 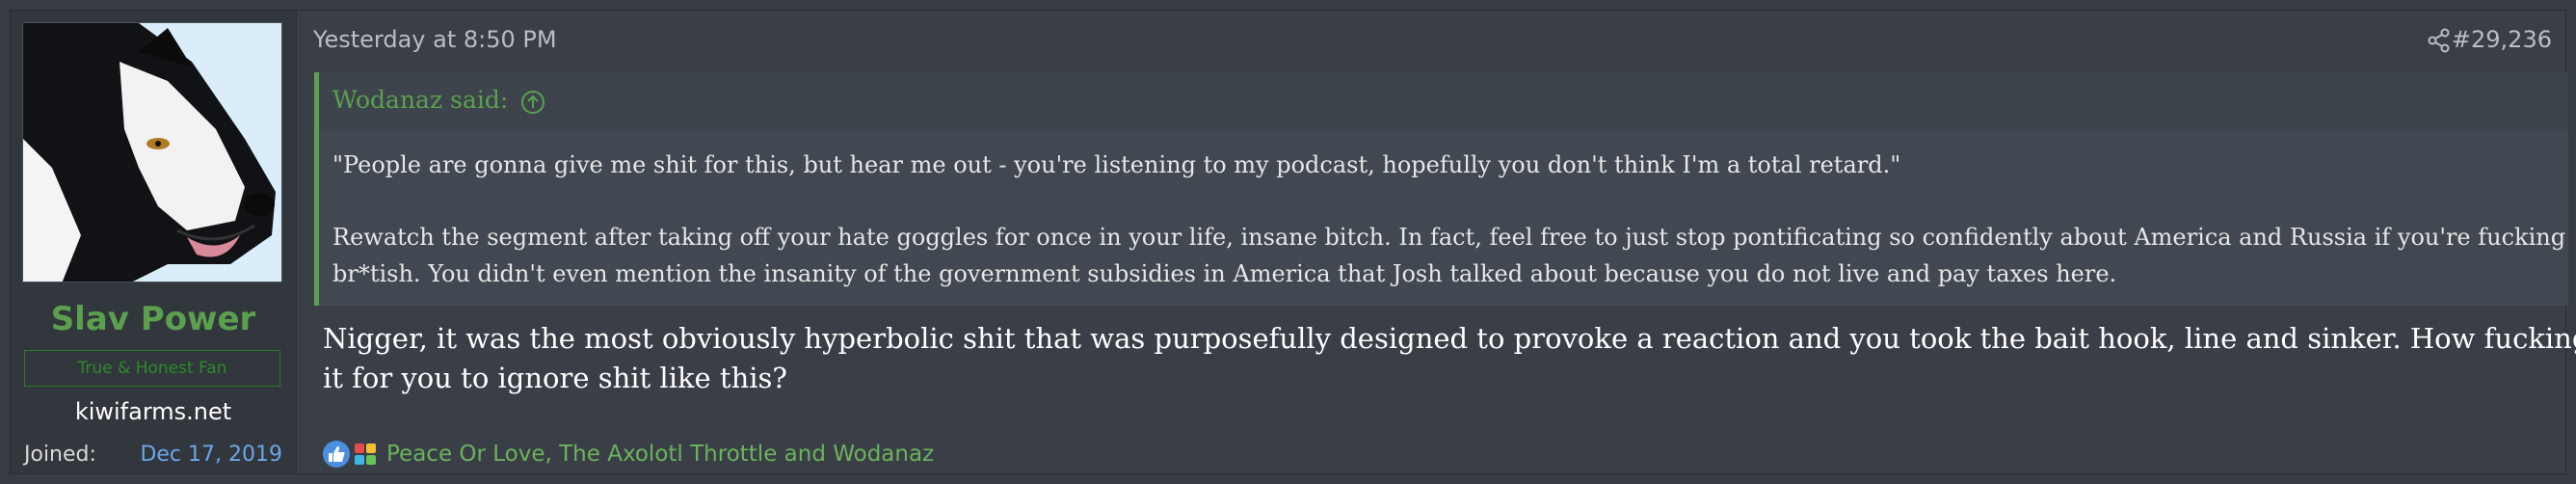 I want to click on post-number-link: #29,236, so click(x=2502, y=39).